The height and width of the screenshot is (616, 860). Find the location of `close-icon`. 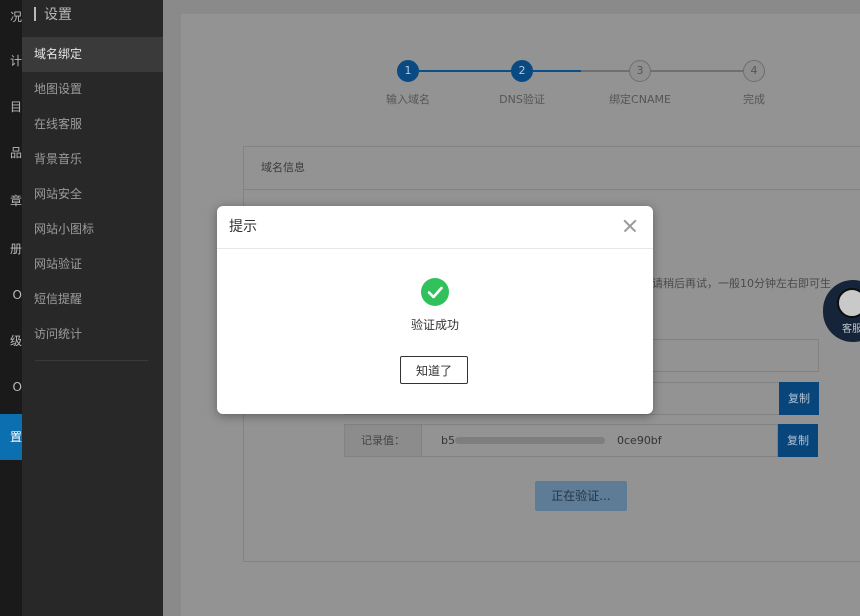

close-icon is located at coordinates (630, 226).